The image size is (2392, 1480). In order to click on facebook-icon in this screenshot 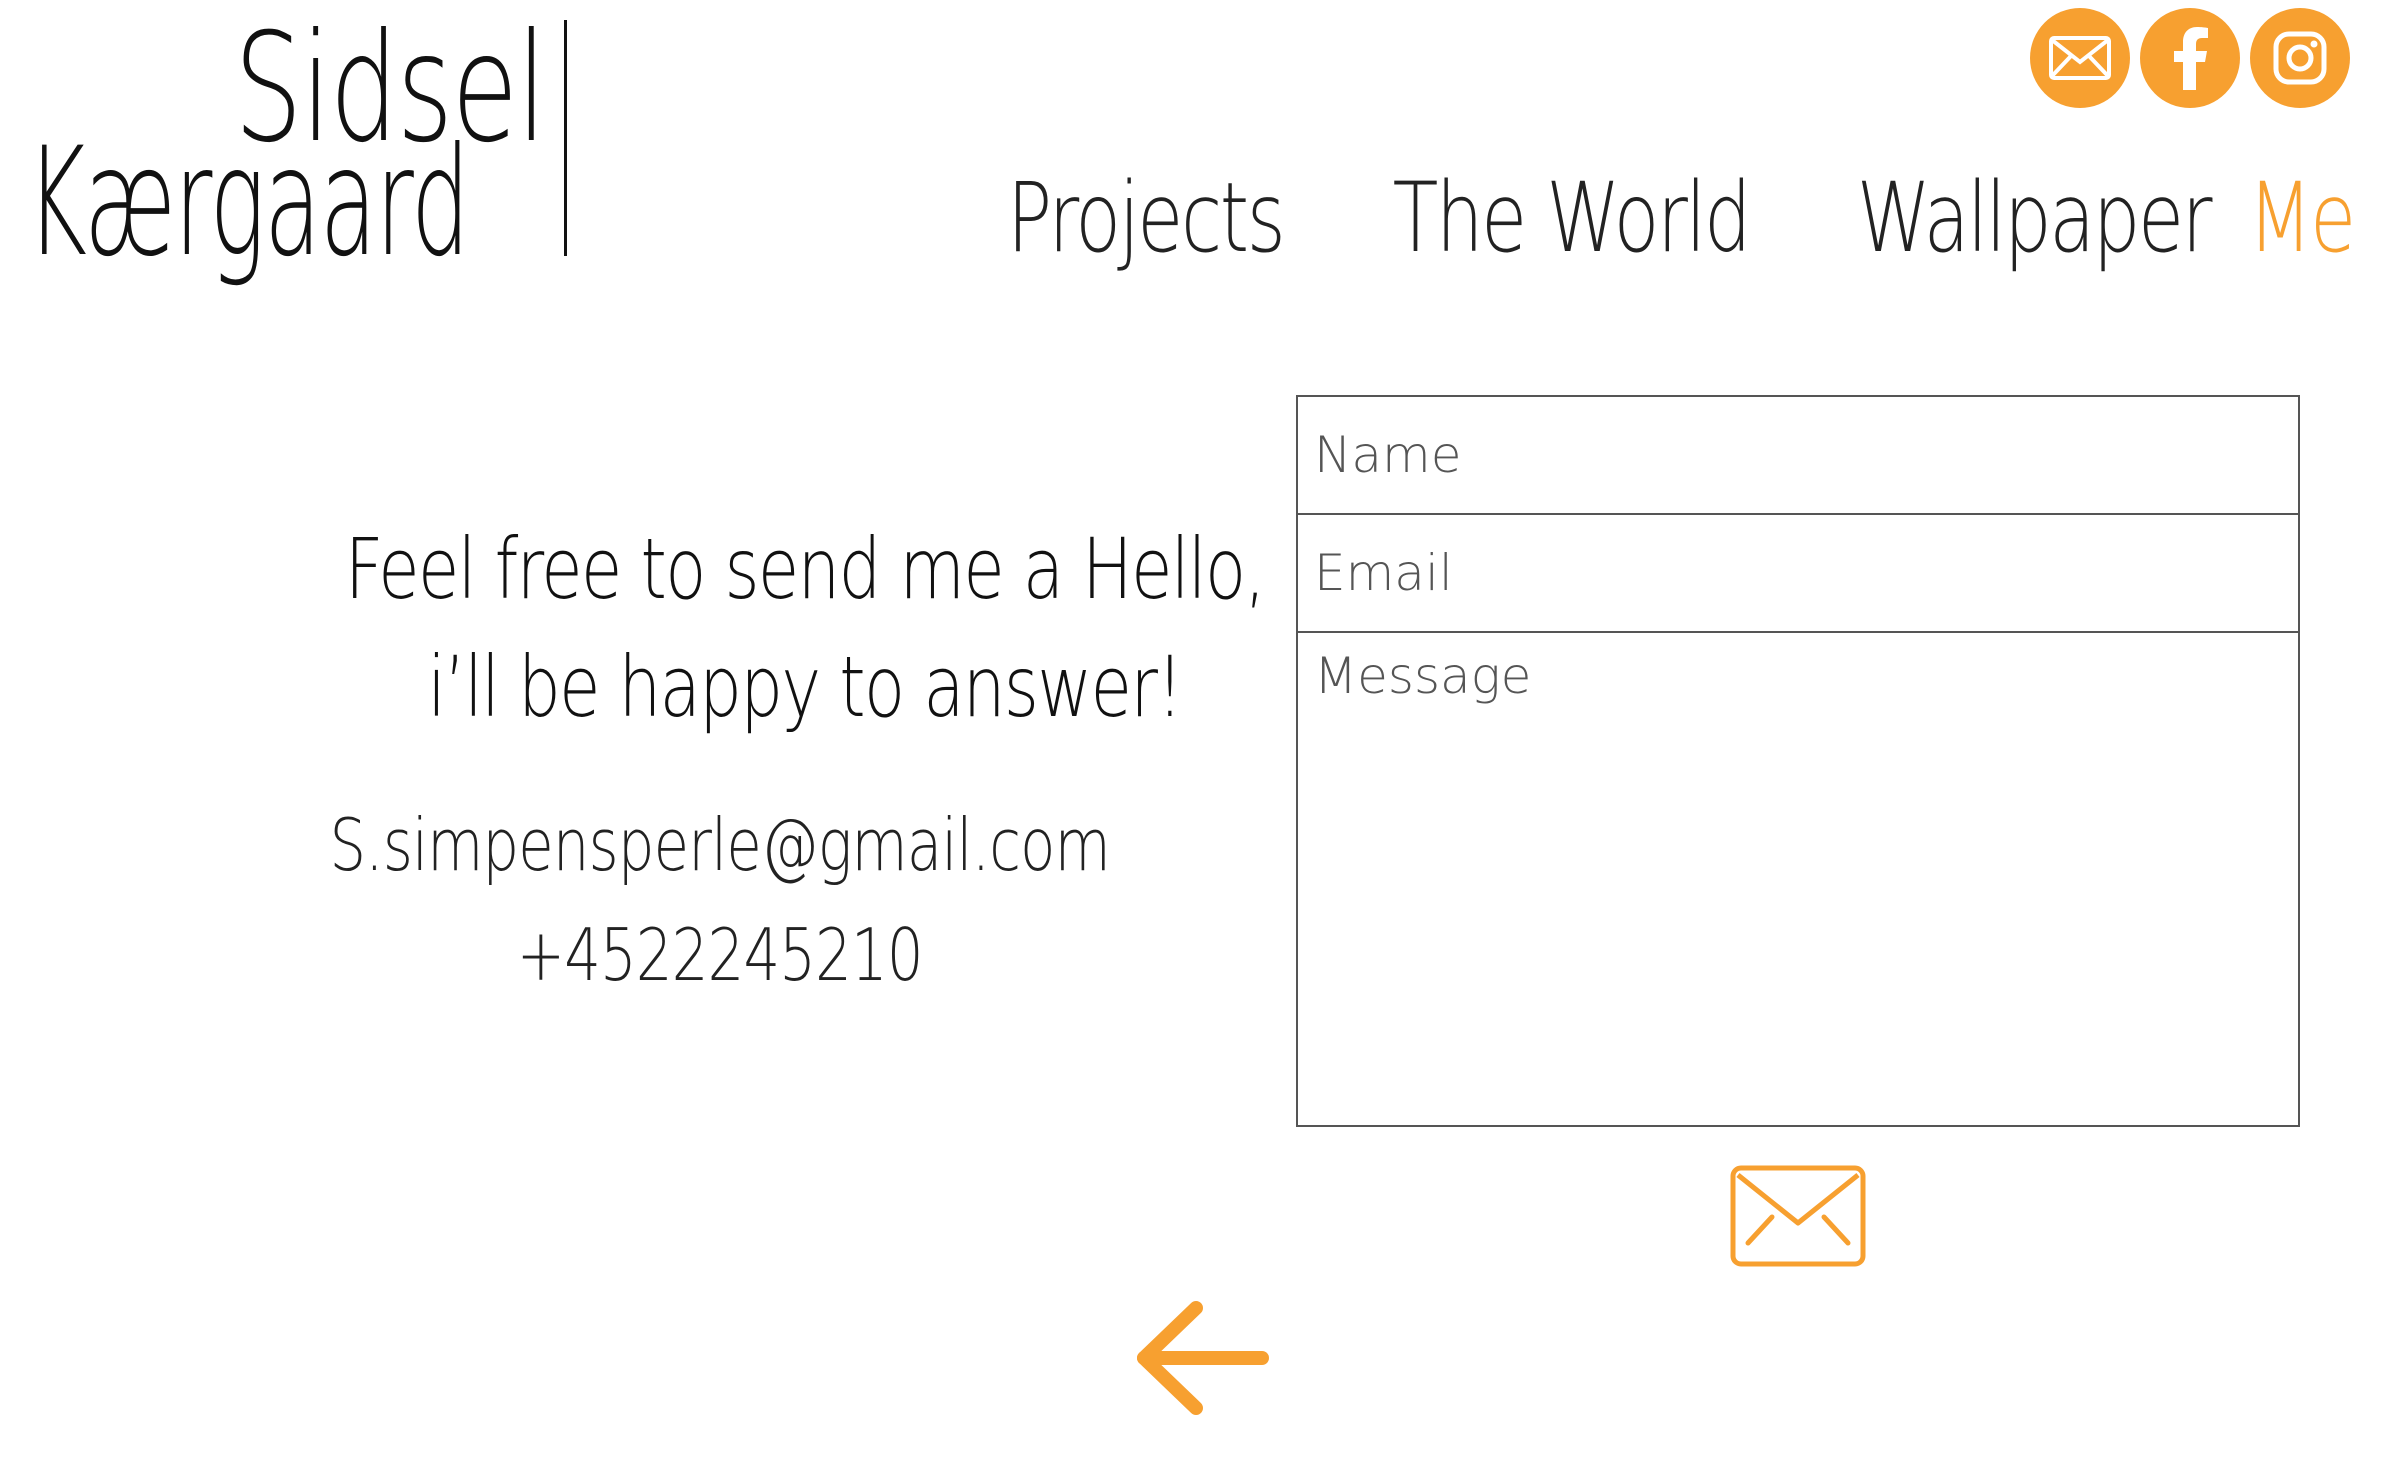, I will do `click(2191, 58)`.